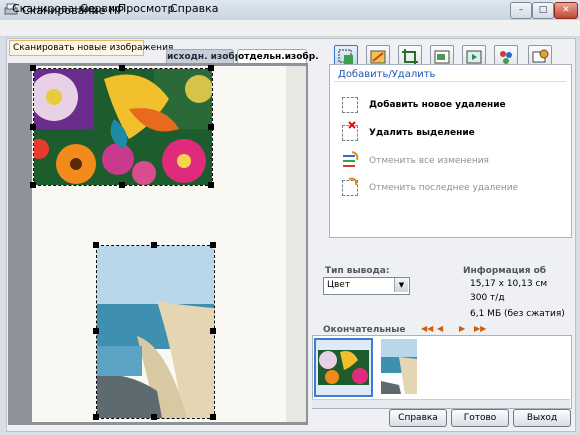 The height and width of the screenshot is (435, 580). What do you see at coordinates (566, 10) in the screenshot?
I see `close-button: ✕` at bounding box center [566, 10].